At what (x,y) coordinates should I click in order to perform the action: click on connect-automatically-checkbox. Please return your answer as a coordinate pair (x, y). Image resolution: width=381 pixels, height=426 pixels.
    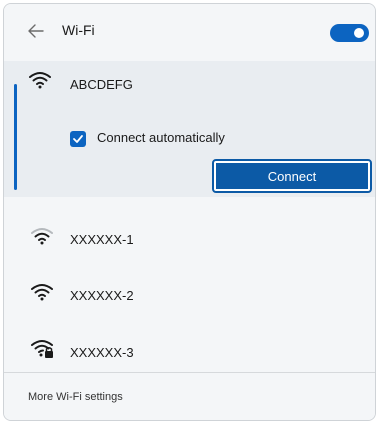
    Looking at the image, I should click on (78, 139).